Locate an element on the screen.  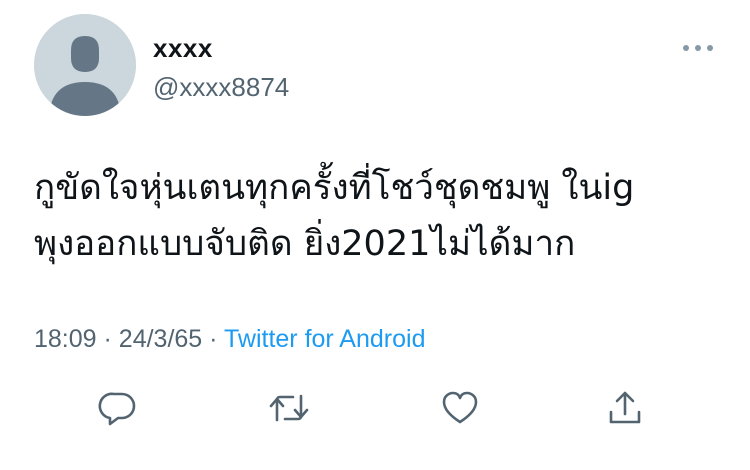
reply-icon is located at coordinates (117, 409).